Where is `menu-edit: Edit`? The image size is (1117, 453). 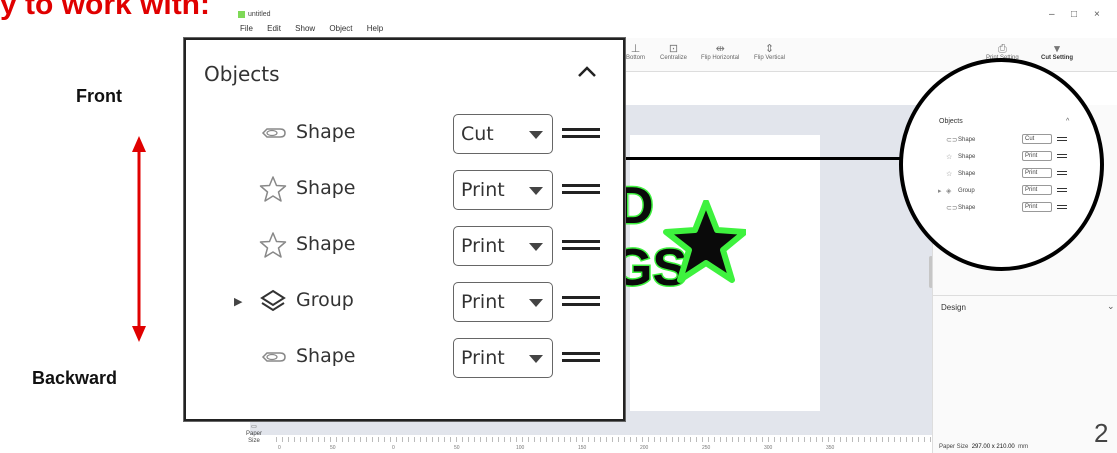 menu-edit: Edit is located at coordinates (274, 28).